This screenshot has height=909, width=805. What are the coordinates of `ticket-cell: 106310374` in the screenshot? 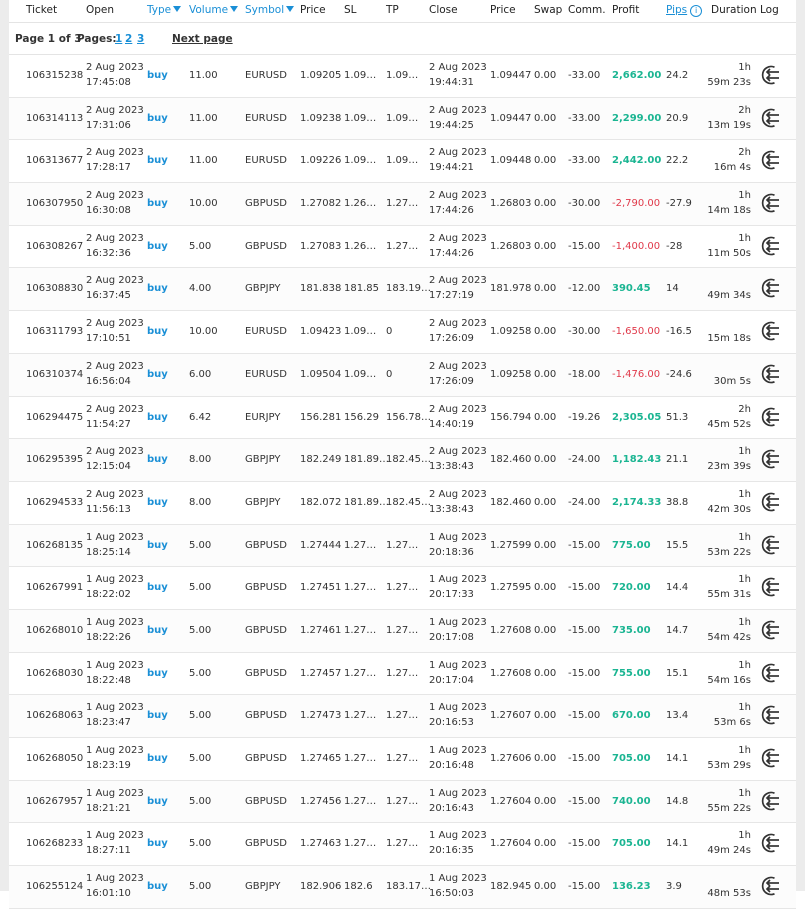 It's located at (55, 374).